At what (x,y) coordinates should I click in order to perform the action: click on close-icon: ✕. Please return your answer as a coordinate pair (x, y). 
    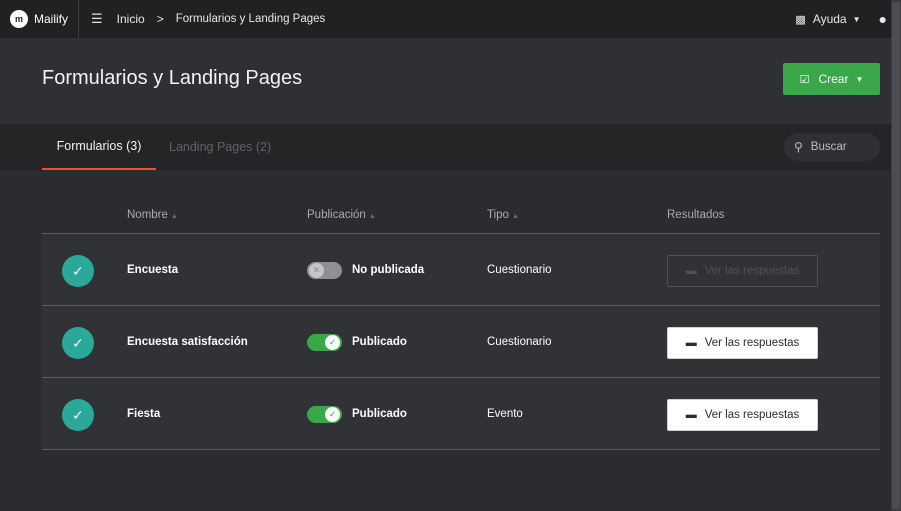
    Looking at the image, I should click on (316, 270).